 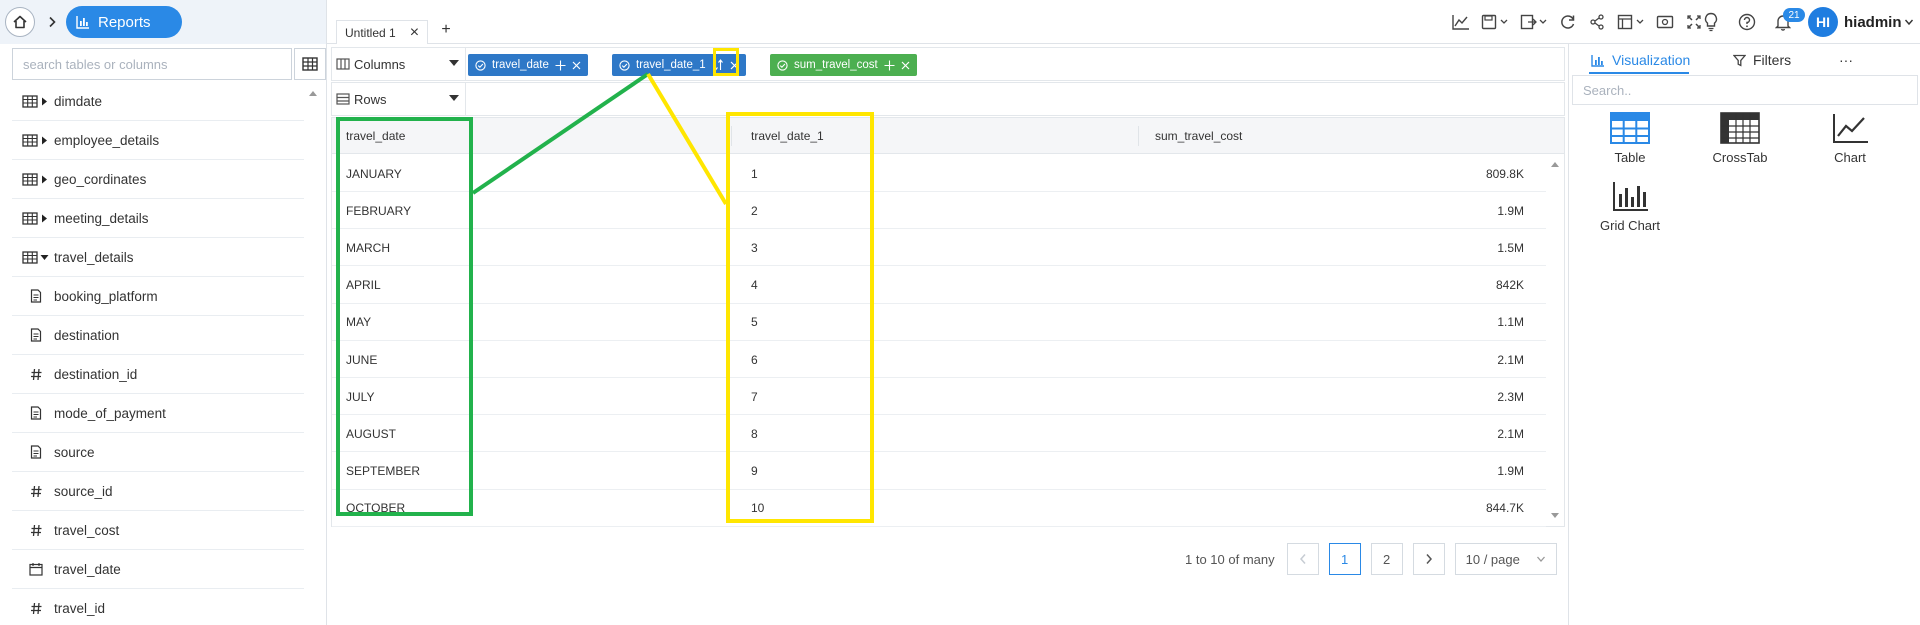 What do you see at coordinates (787, 136) in the screenshot?
I see `column-header-travel-date-1: travel_date_1` at bounding box center [787, 136].